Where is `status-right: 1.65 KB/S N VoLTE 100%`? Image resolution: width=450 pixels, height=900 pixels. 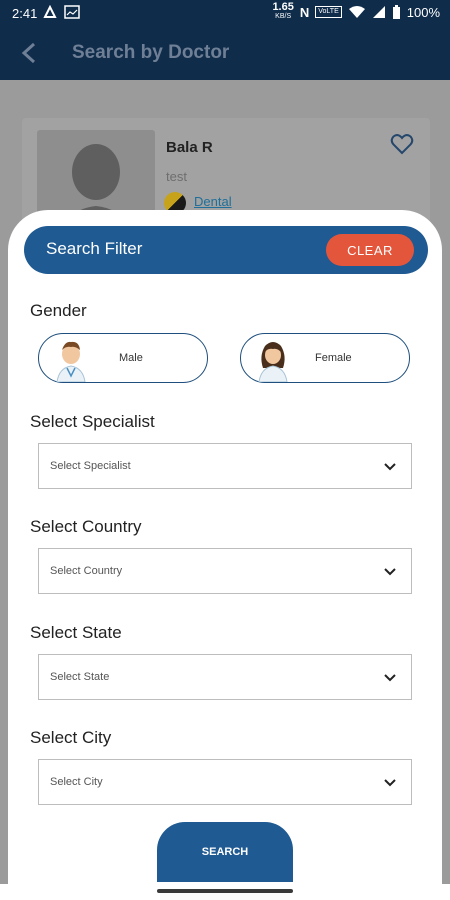 status-right: 1.65 KB/S N VoLTE 100% is located at coordinates (356, 11).